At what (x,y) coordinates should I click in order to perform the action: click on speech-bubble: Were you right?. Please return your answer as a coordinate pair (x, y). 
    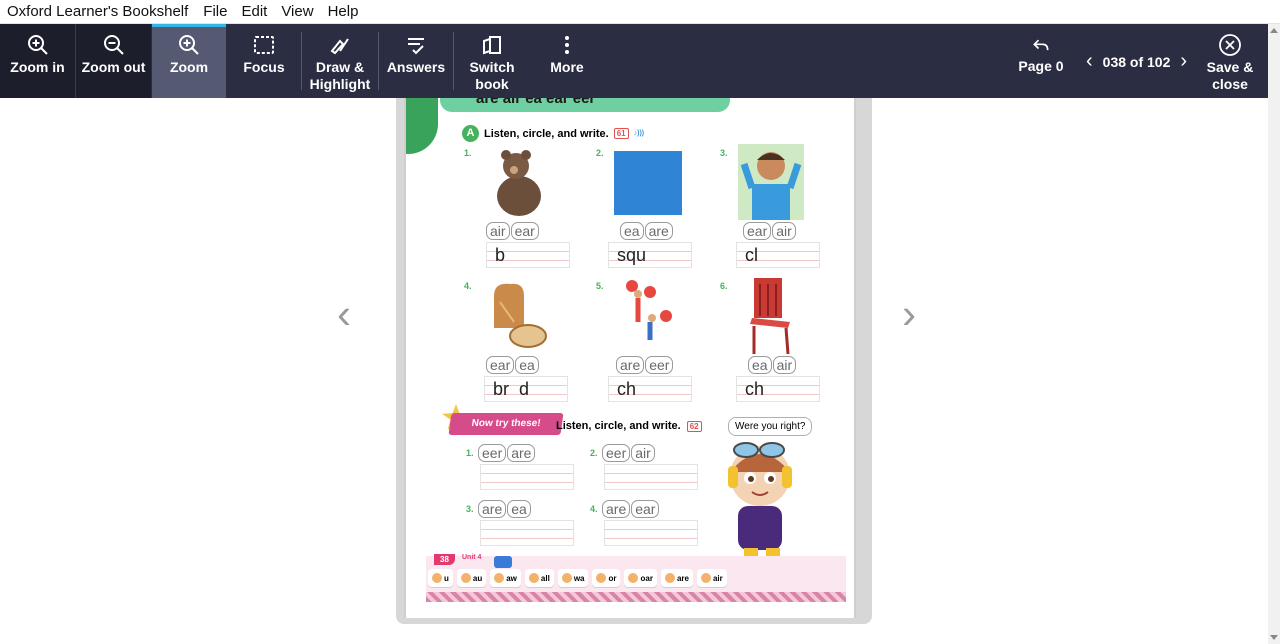
    Looking at the image, I should click on (770, 426).